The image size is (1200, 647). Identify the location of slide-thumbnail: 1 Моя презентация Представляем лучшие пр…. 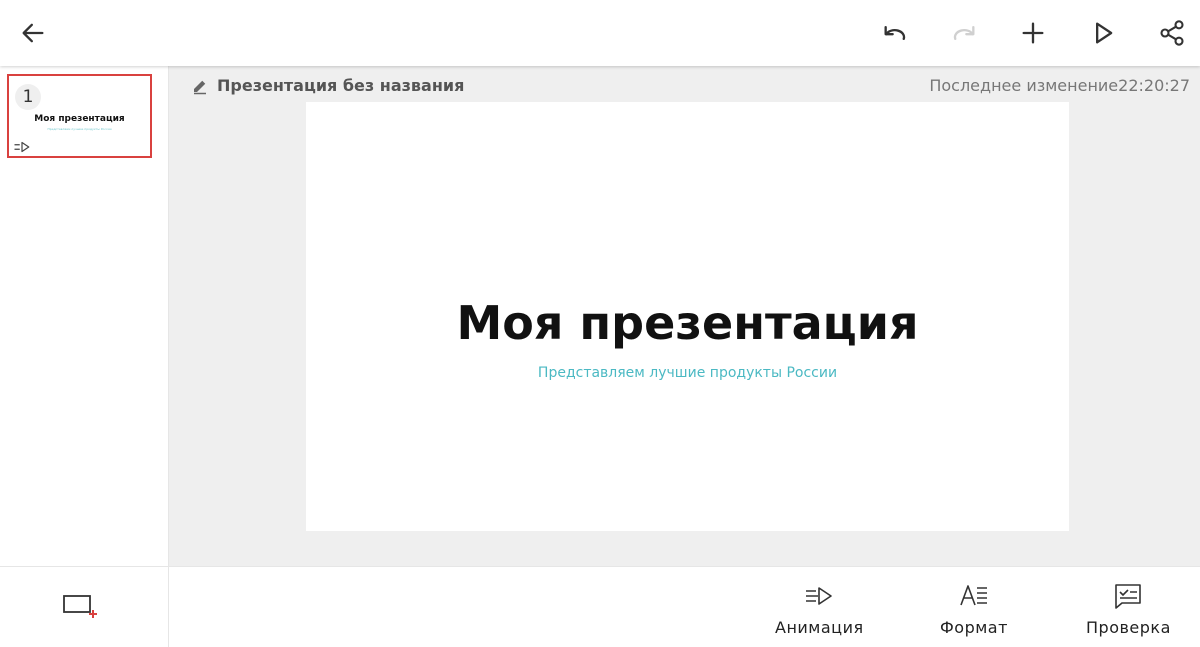
(79, 116).